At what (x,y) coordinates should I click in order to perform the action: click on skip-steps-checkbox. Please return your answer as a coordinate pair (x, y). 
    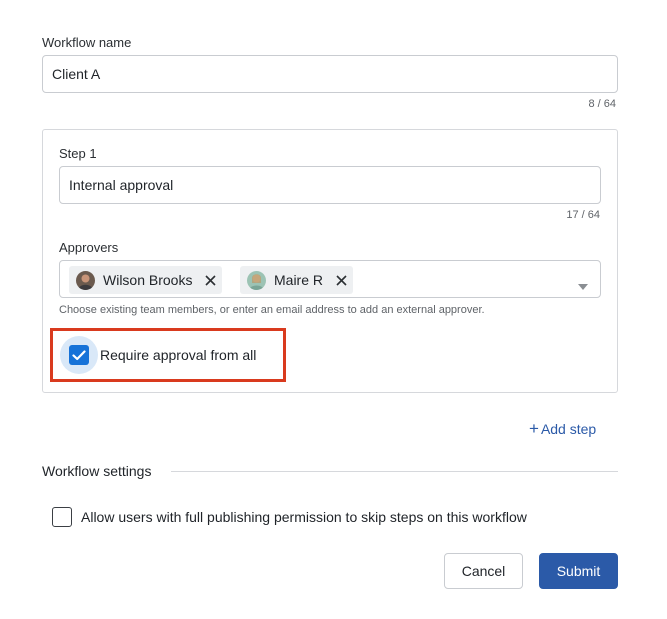
    Looking at the image, I should click on (62, 517).